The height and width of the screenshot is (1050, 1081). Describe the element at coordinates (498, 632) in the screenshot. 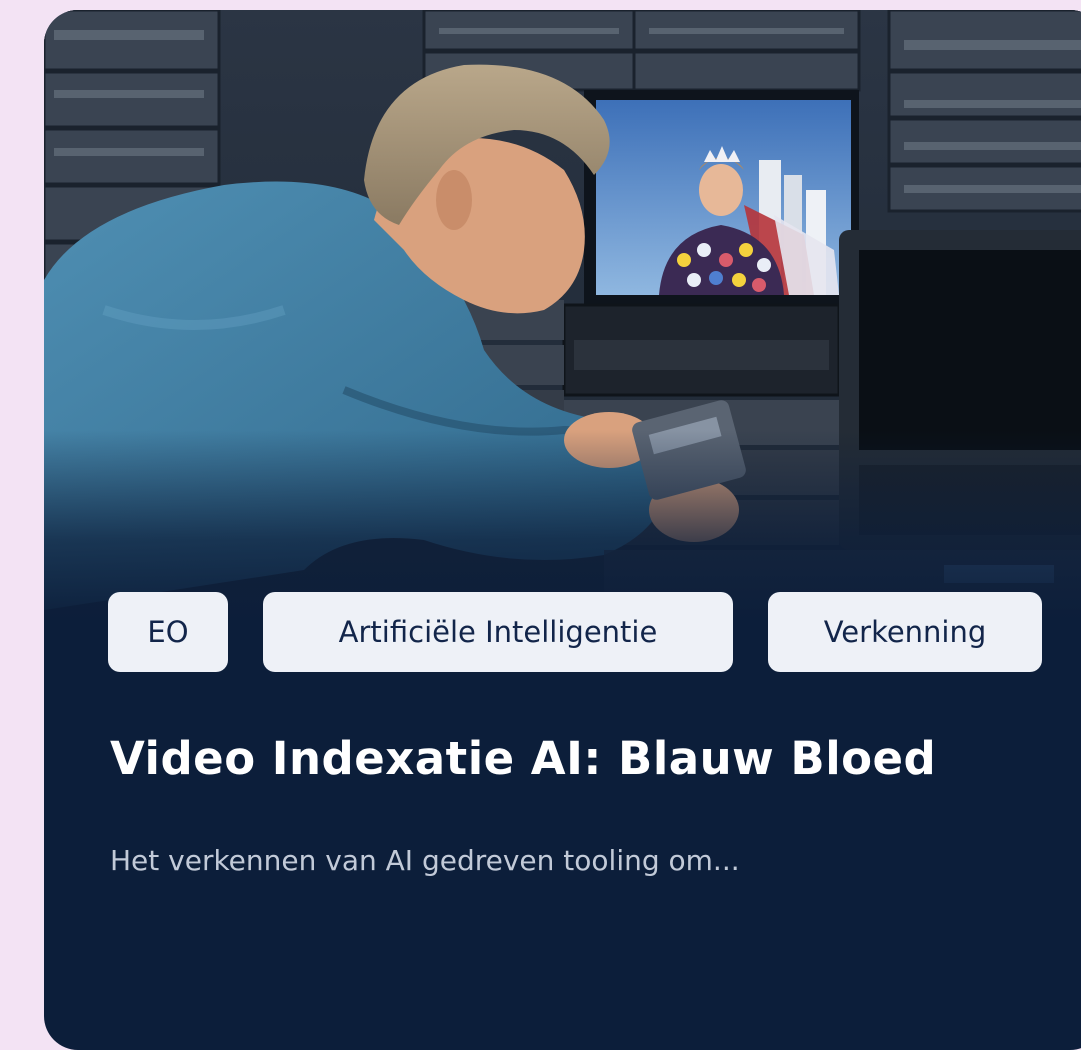

I see `tag-artificiele-intelligentie: Artificiële Intelligentie` at that location.